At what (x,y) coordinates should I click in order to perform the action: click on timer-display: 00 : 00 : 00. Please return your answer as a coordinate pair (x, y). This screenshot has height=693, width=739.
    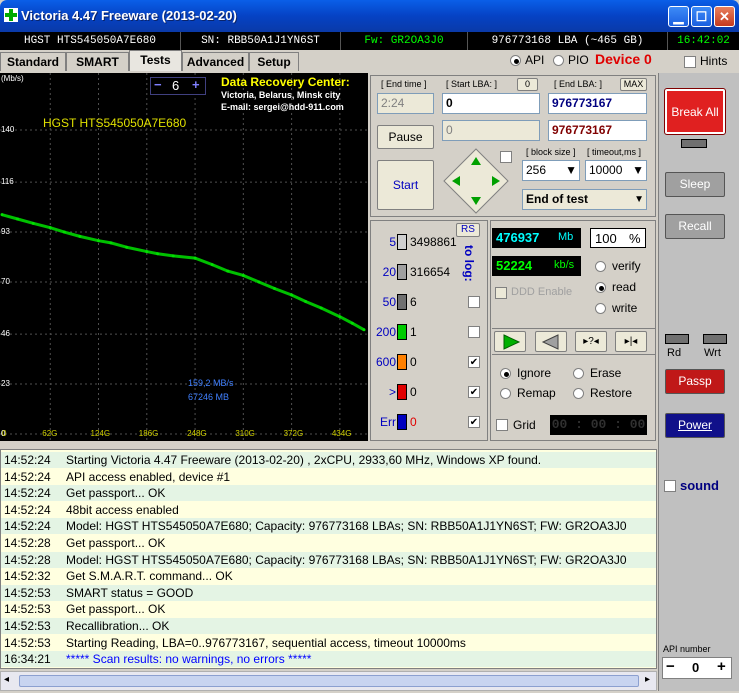
    Looking at the image, I should click on (598, 425).